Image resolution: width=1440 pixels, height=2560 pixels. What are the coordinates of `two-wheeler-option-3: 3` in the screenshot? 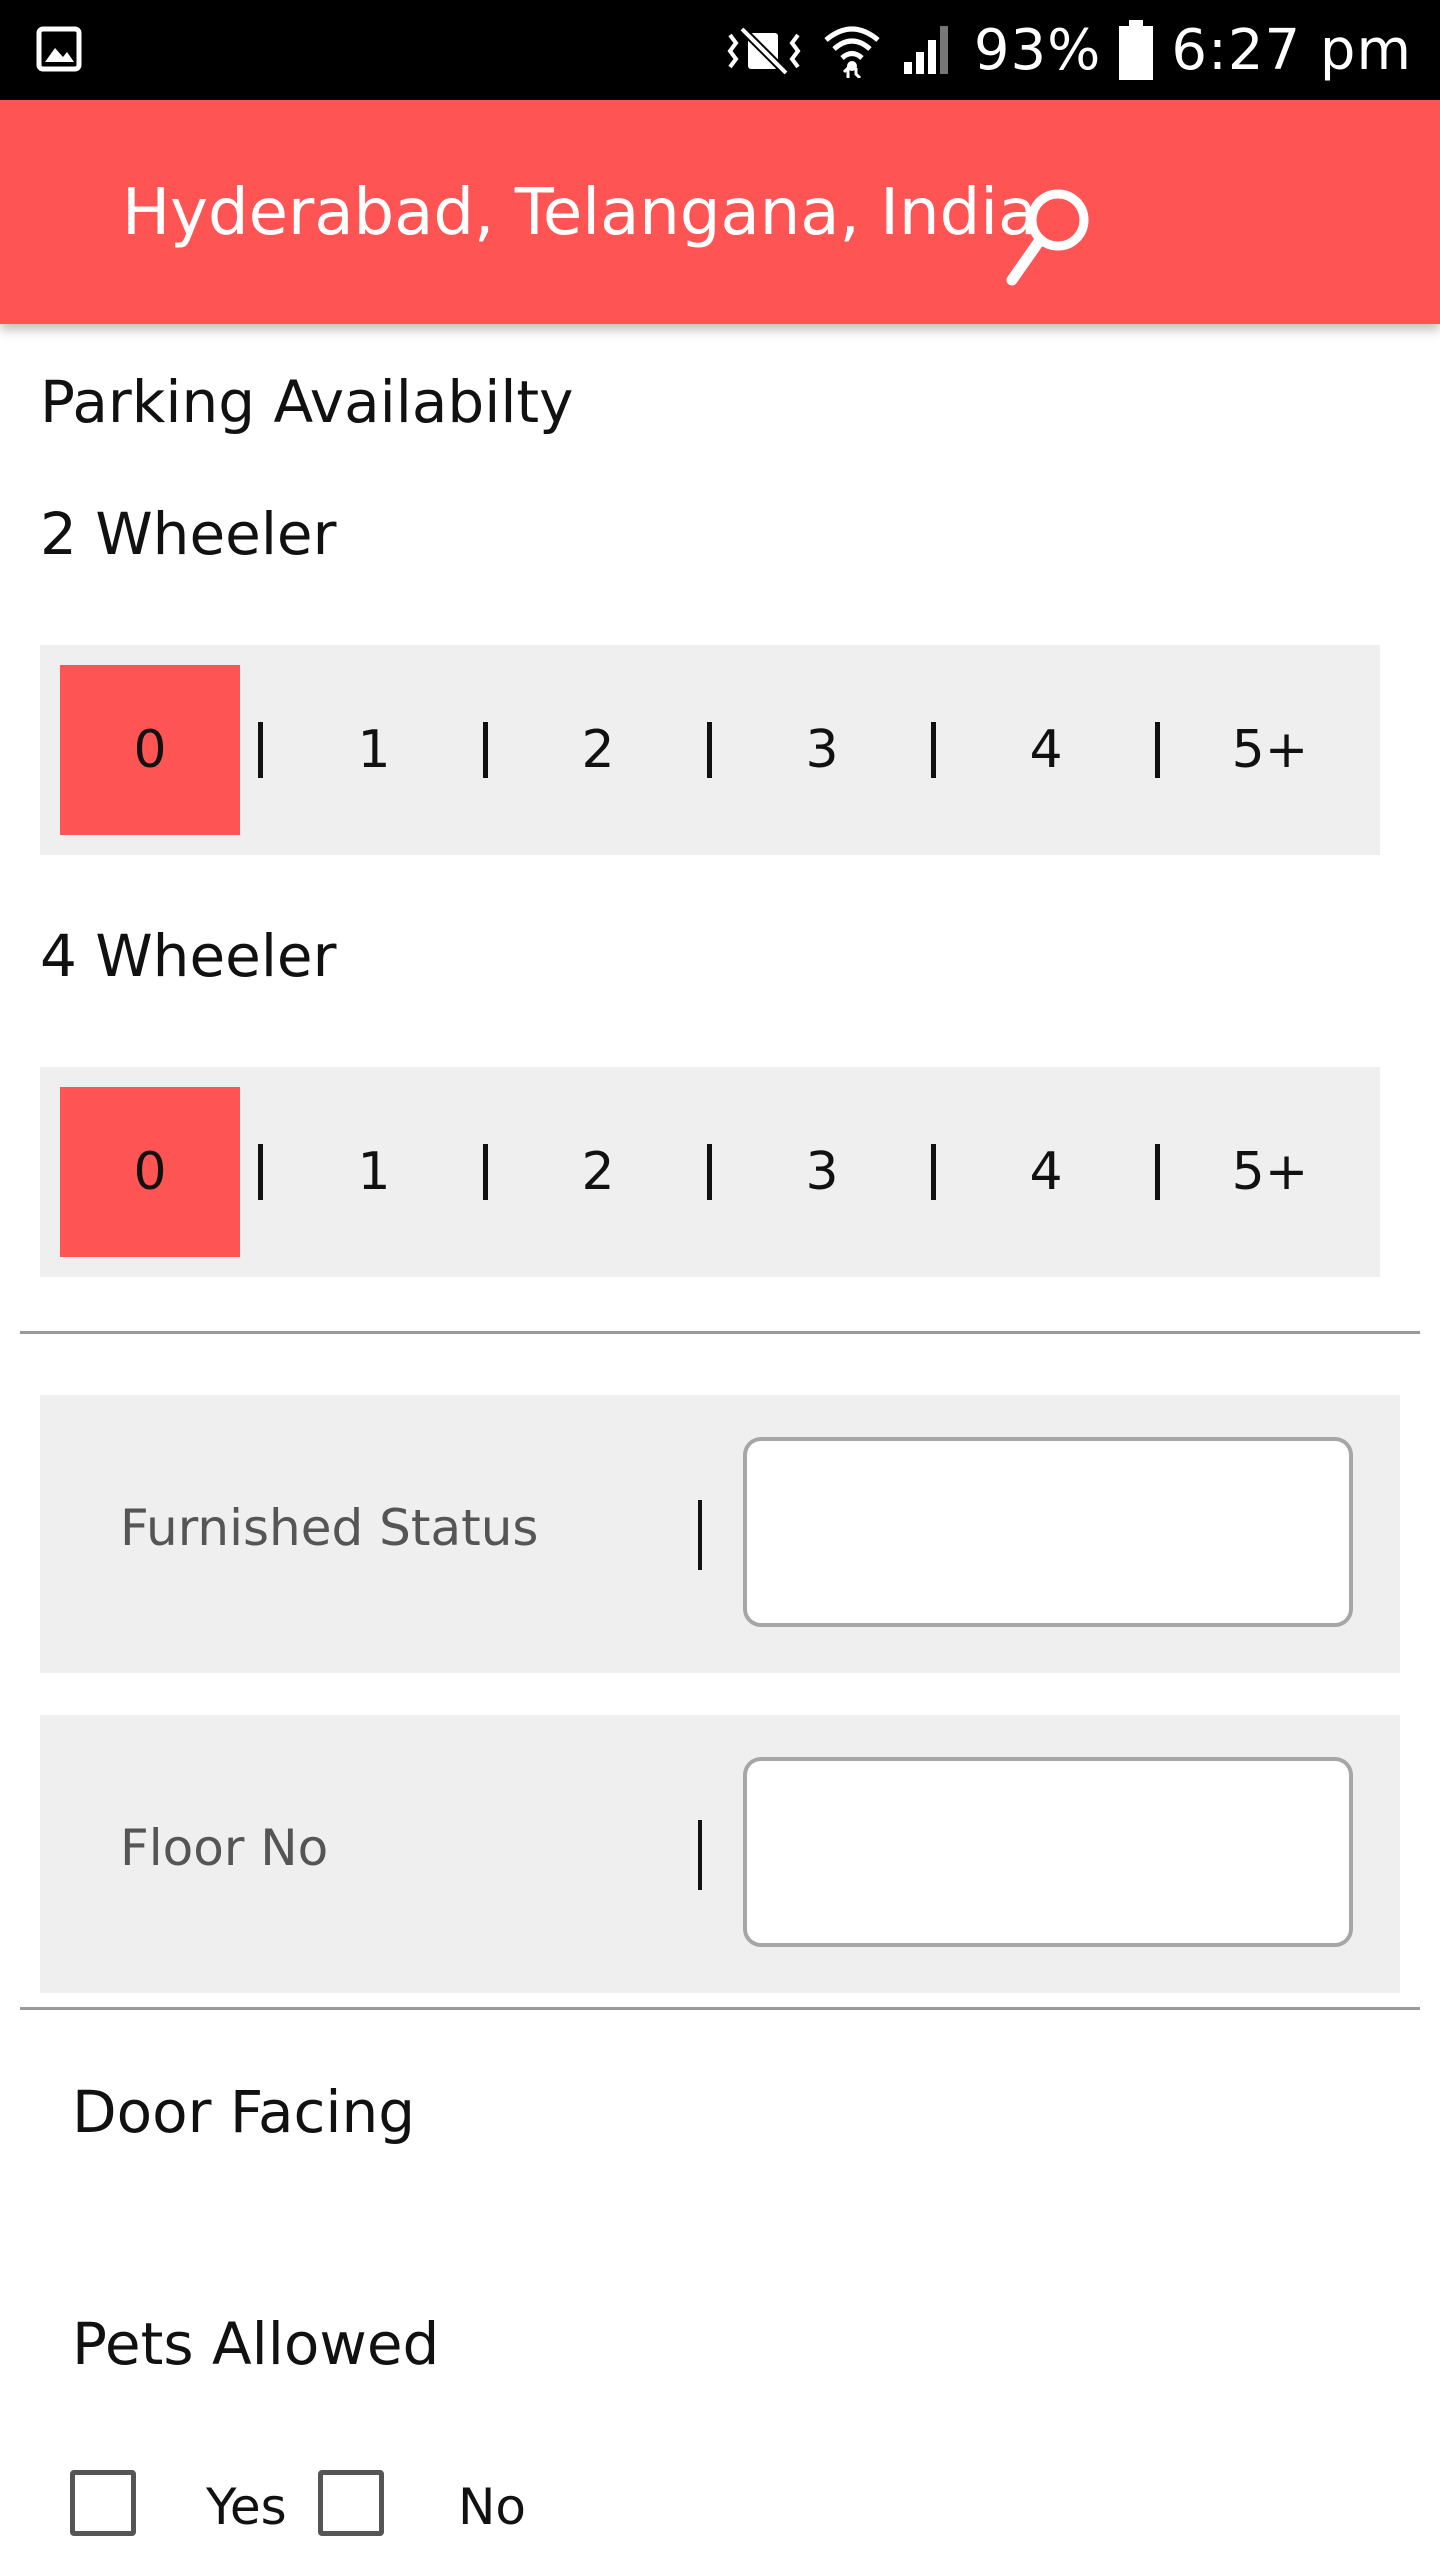 It's located at (822, 750).